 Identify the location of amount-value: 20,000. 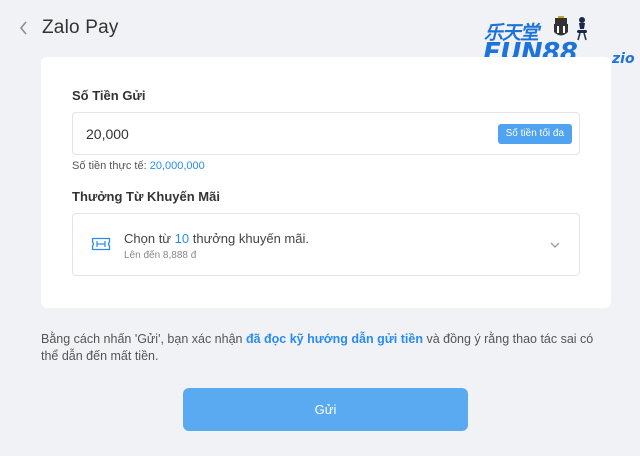
(107, 134).